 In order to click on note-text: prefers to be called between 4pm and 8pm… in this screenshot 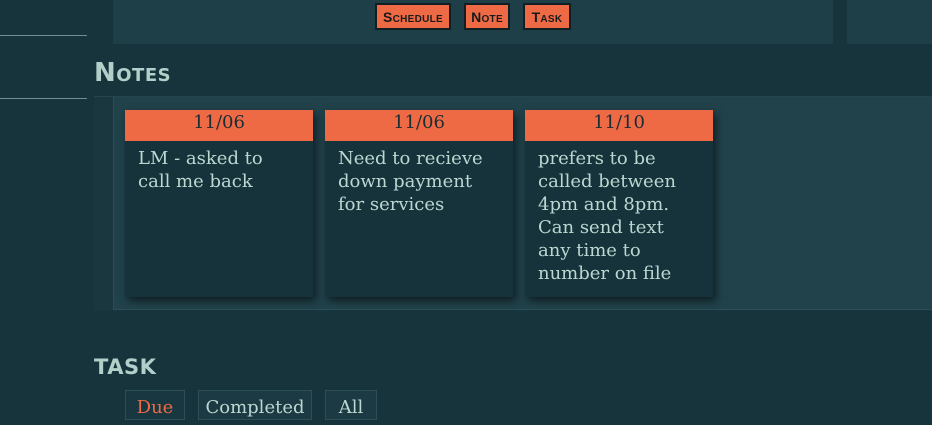, I will do `click(607, 216)`.